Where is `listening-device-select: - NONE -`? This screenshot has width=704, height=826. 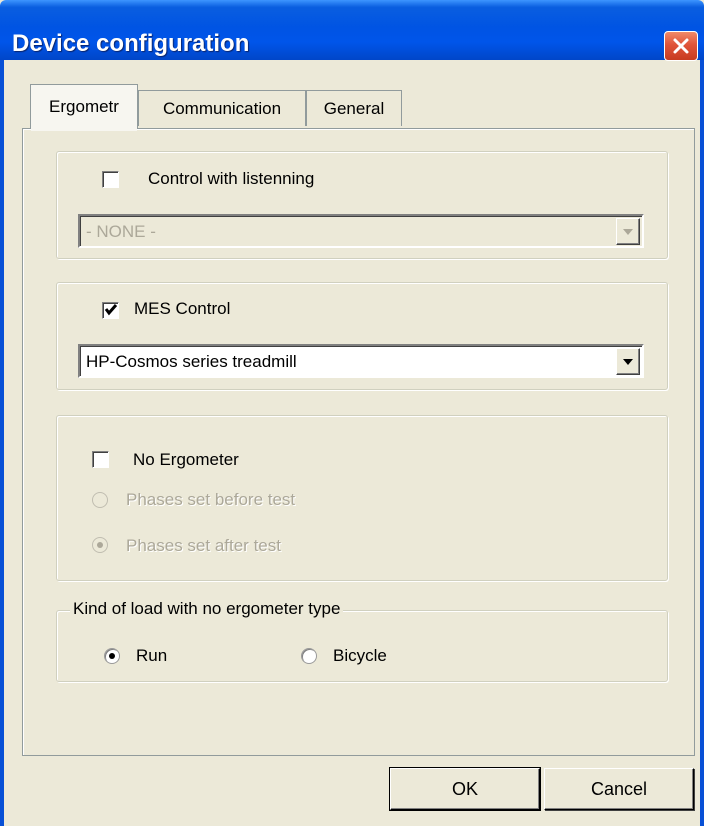 listening-device-select: - NONE - is located at coordinates (361, 231).